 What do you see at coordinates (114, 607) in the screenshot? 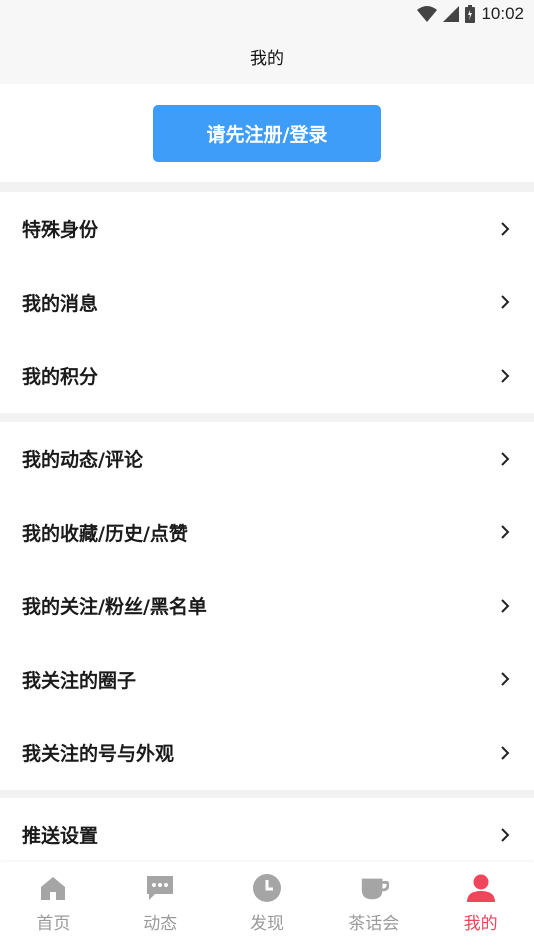
I see `menu-item-label: 我的关注/粉丝/黑名单` at bounding box center [114, 607].